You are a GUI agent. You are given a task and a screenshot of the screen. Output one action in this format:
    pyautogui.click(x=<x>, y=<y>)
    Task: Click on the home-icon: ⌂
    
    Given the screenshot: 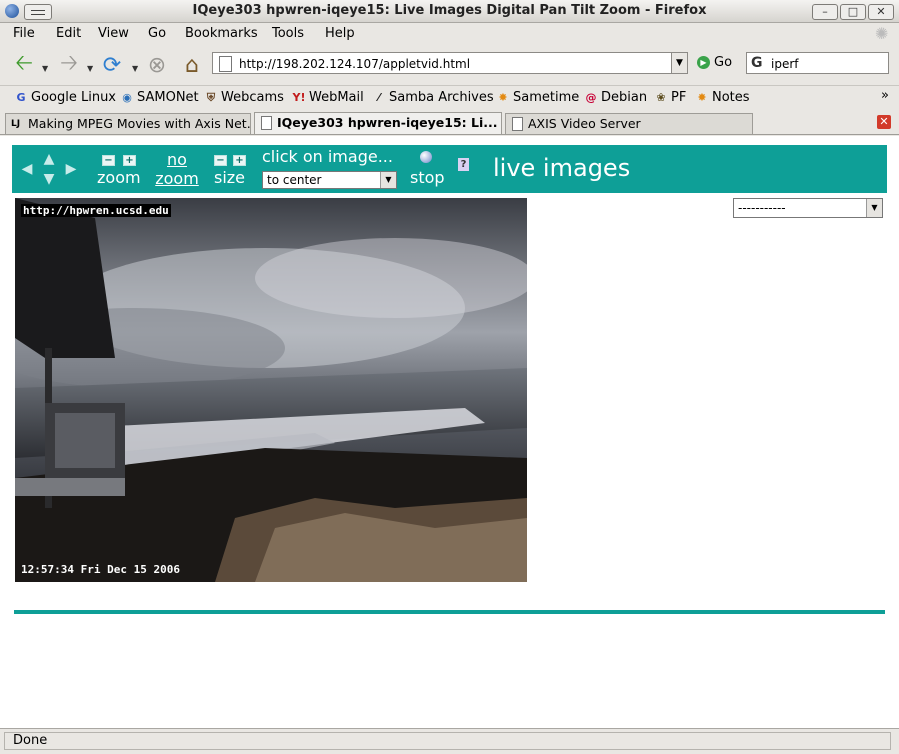 What is the action you would take?
    pyautogui.click(x=192, y=65)
    